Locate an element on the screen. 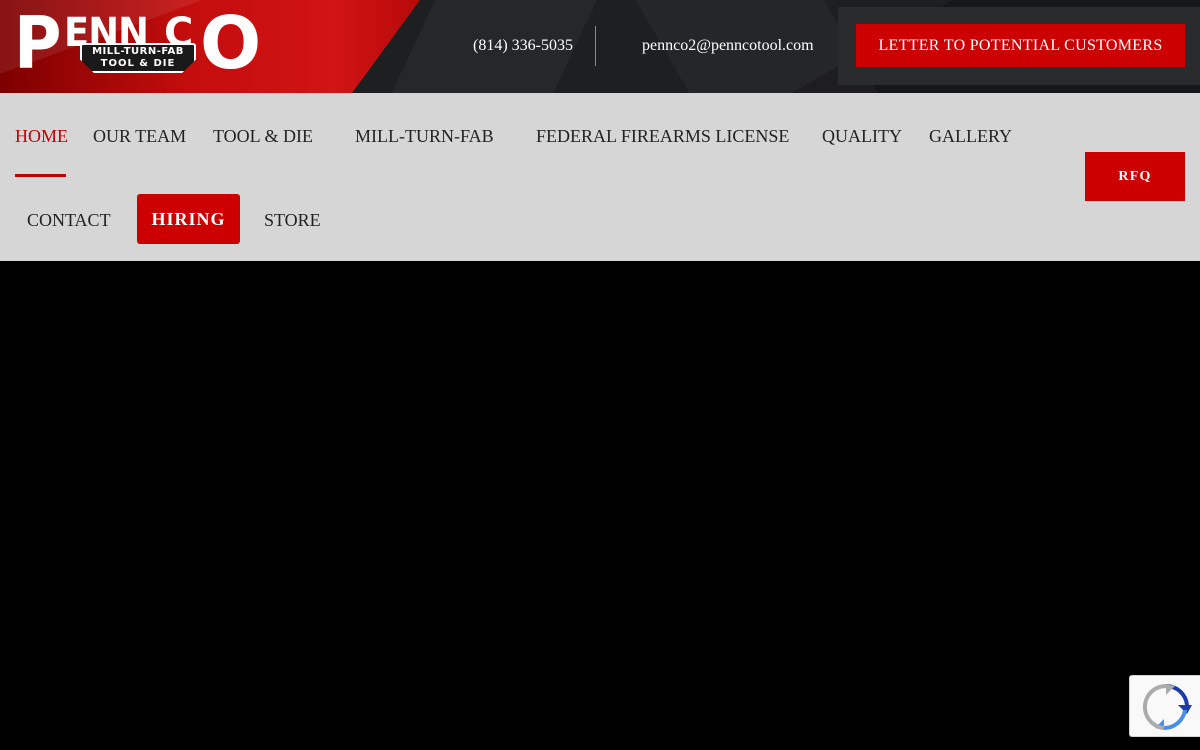  letter-to-customers-button: LETTER TO POTENTIAL CUSTOMERS is located at coordinates (1020, 45).